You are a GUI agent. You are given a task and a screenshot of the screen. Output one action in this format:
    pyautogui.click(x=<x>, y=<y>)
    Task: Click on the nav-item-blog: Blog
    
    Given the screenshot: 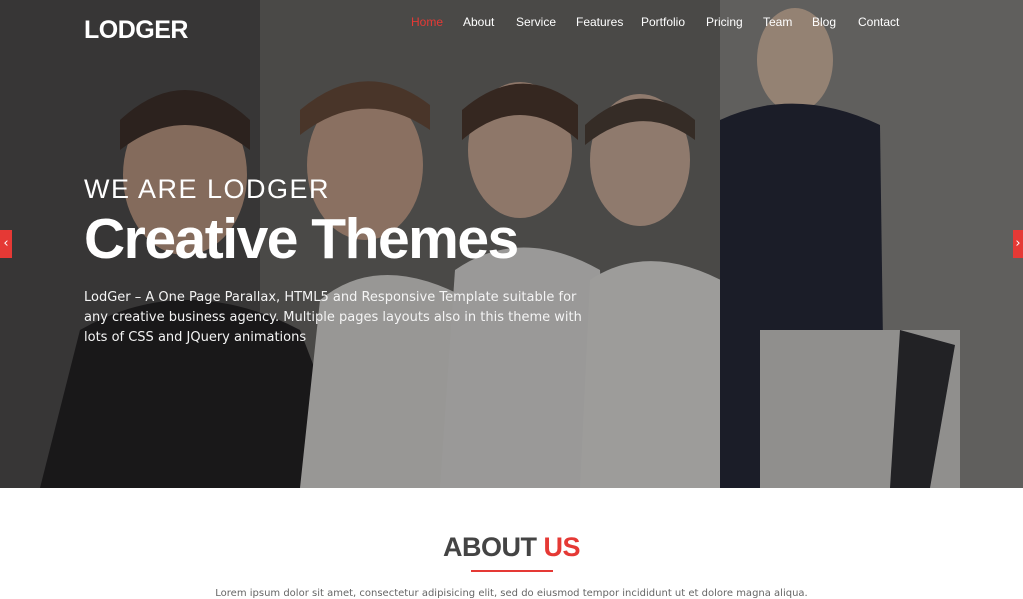 What is the action you would take?
    pyautogui.click(x=824, y=22)
    